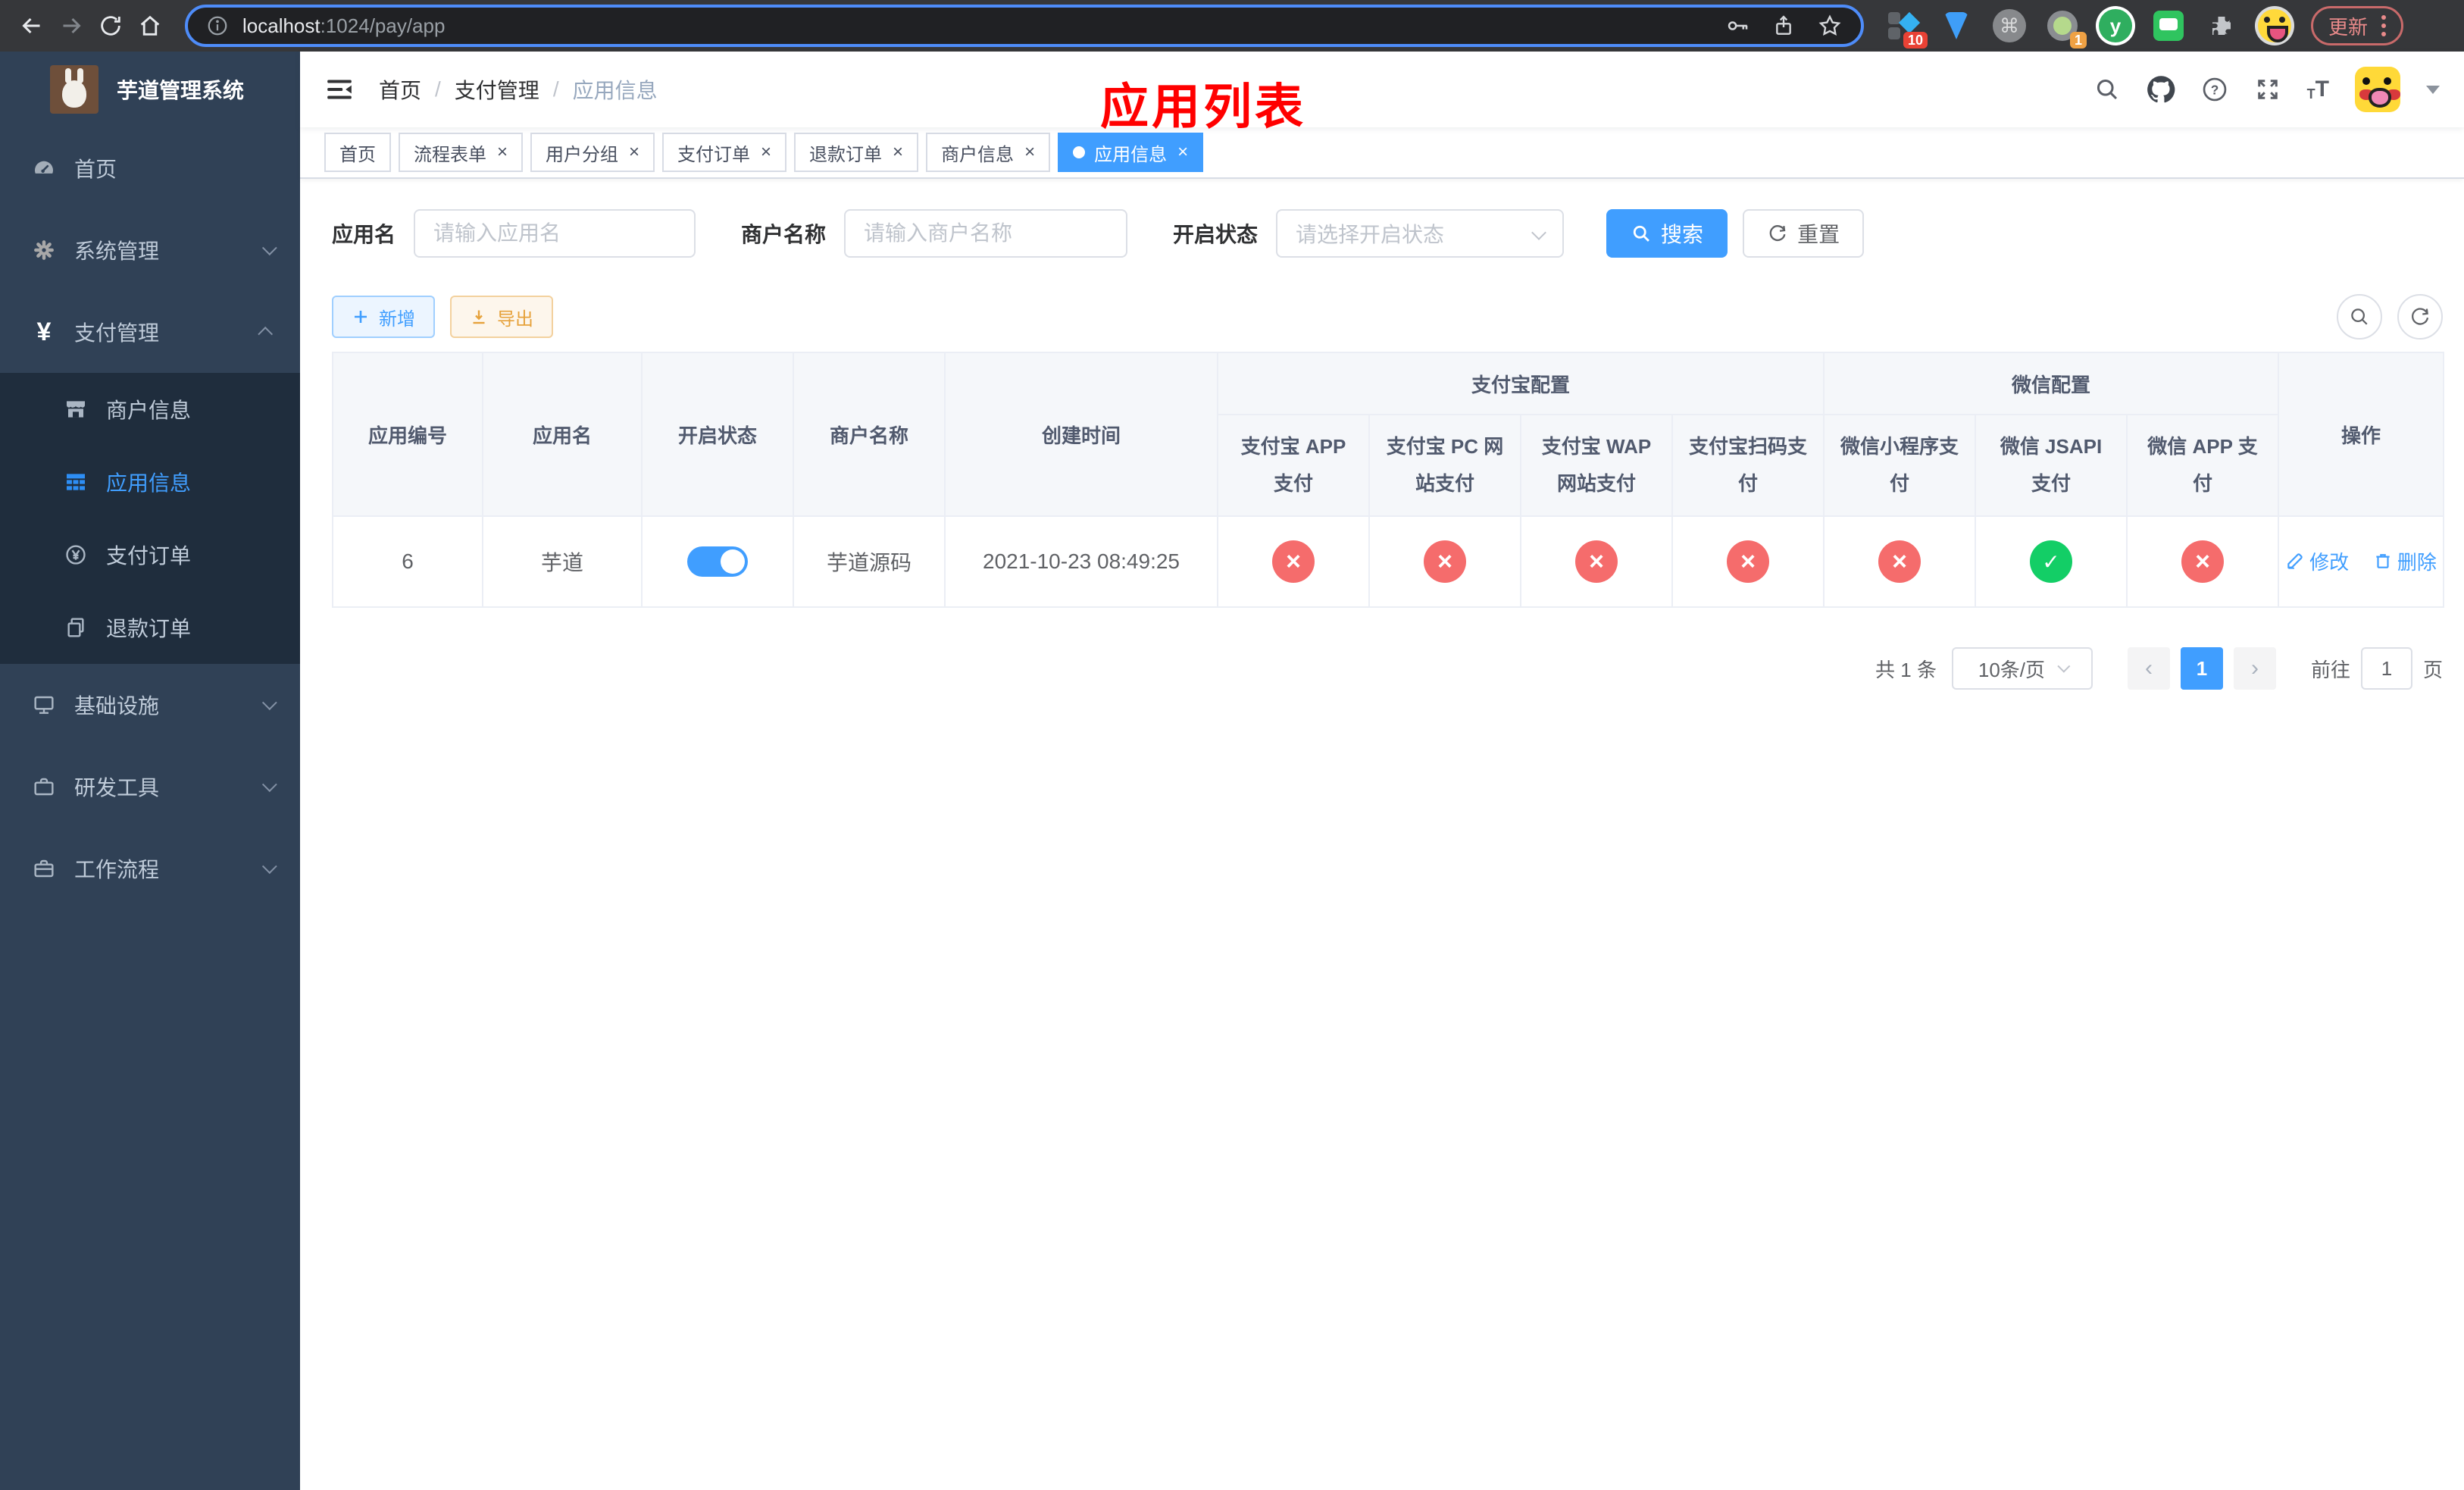 The height and width of the screenshot is (1490, 2464). I want to click on sidebar-item-label: 工作流程, so click(117, 869).